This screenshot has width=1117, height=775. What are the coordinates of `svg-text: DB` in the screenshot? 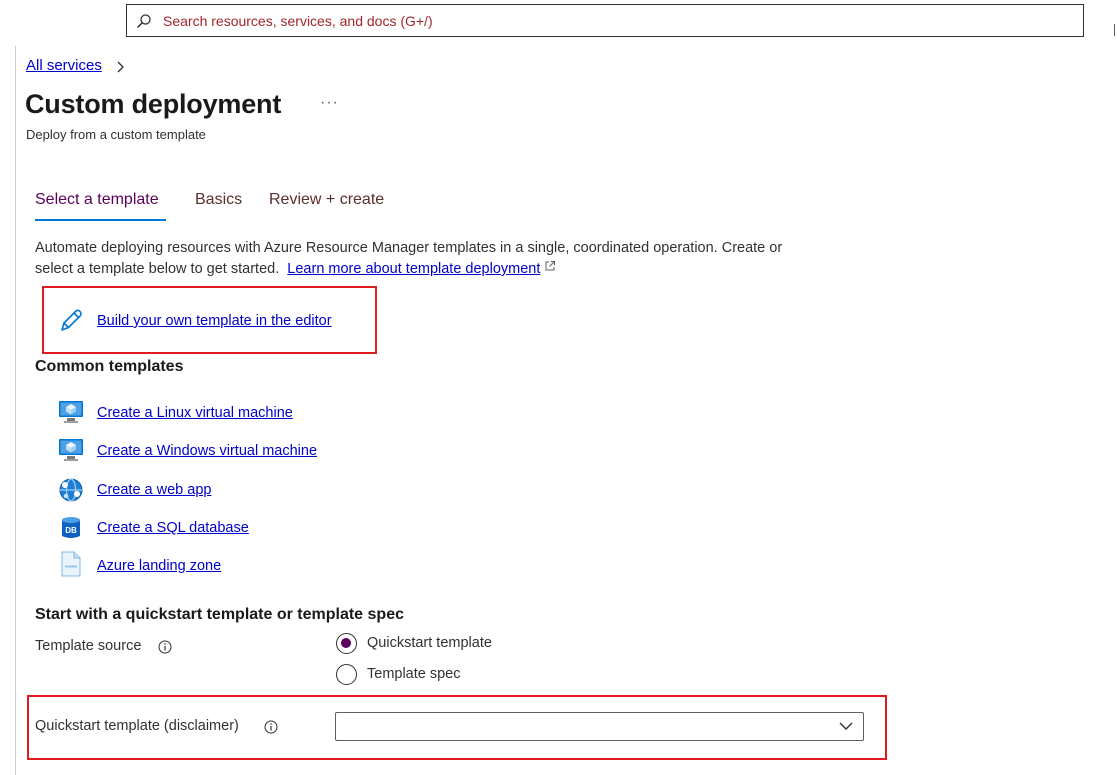 It's located at (71, 530).